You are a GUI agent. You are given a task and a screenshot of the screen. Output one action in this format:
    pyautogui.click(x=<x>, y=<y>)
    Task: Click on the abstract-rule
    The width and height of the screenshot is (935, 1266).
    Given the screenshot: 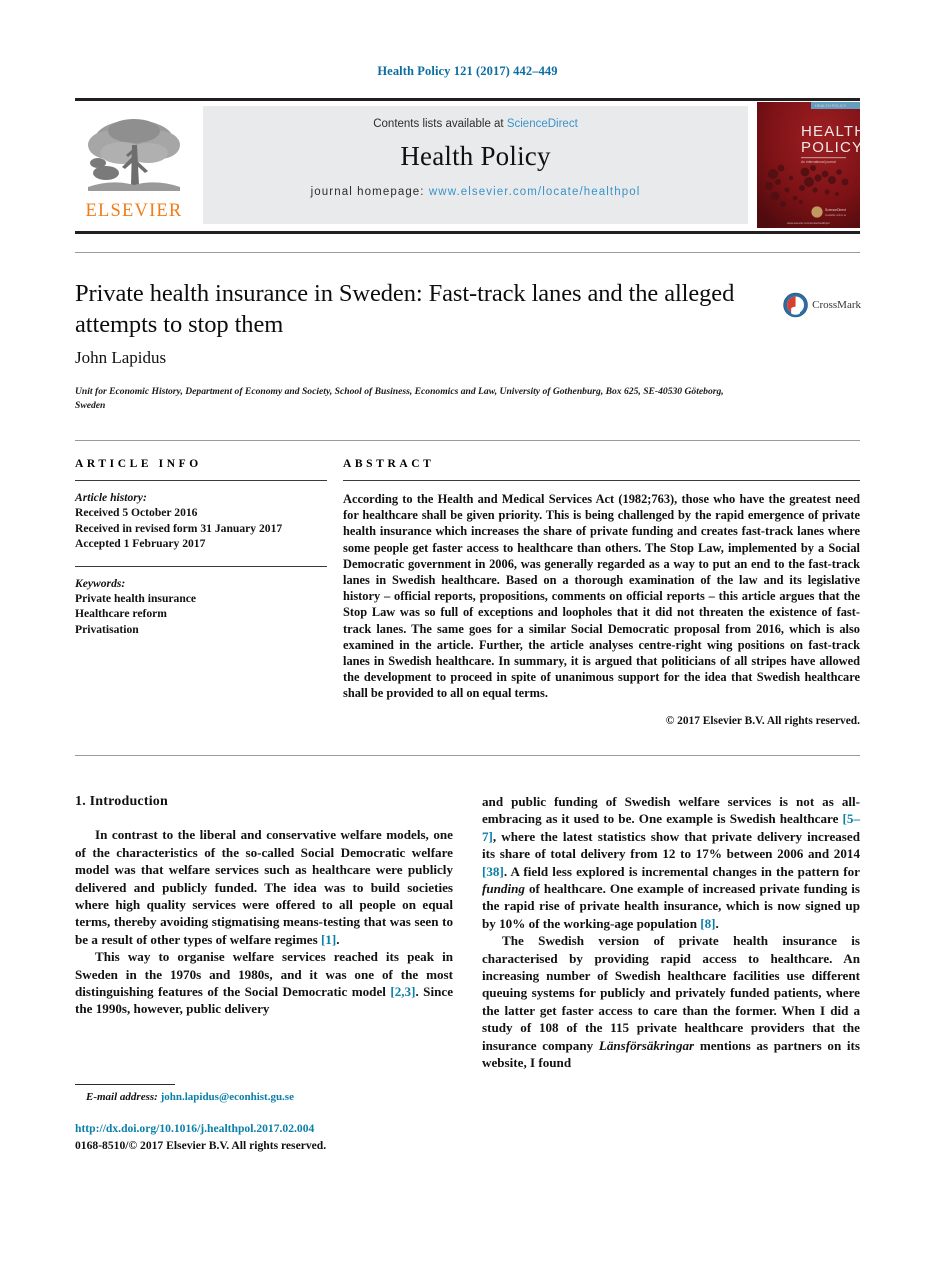 What is the action you would take?
    pyautogui.click(x=601, y=480)
    